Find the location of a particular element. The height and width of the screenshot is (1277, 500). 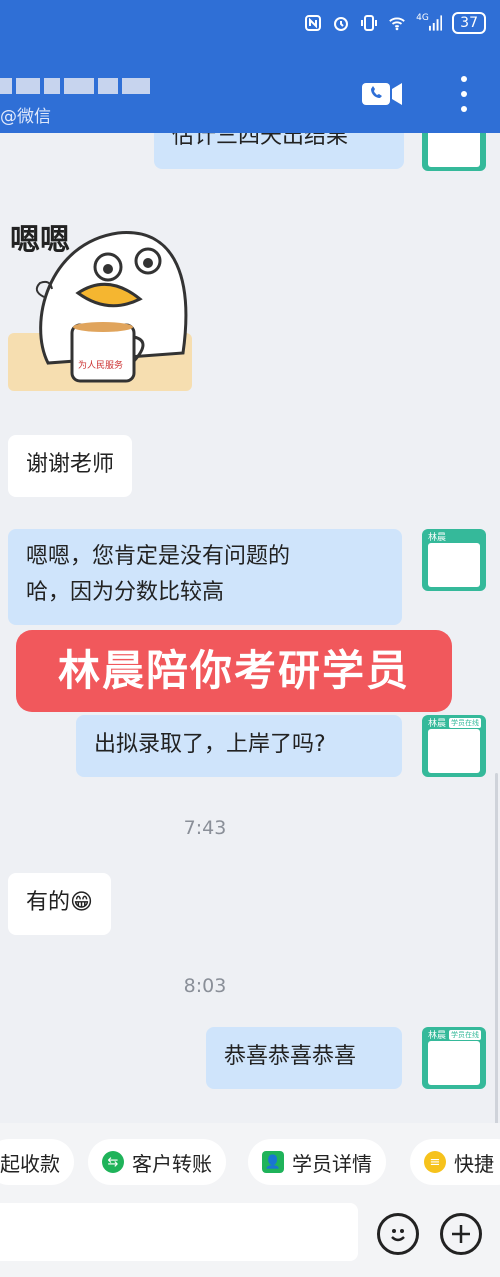

timestamp: 8:03 is located at coordinates (205, 986).